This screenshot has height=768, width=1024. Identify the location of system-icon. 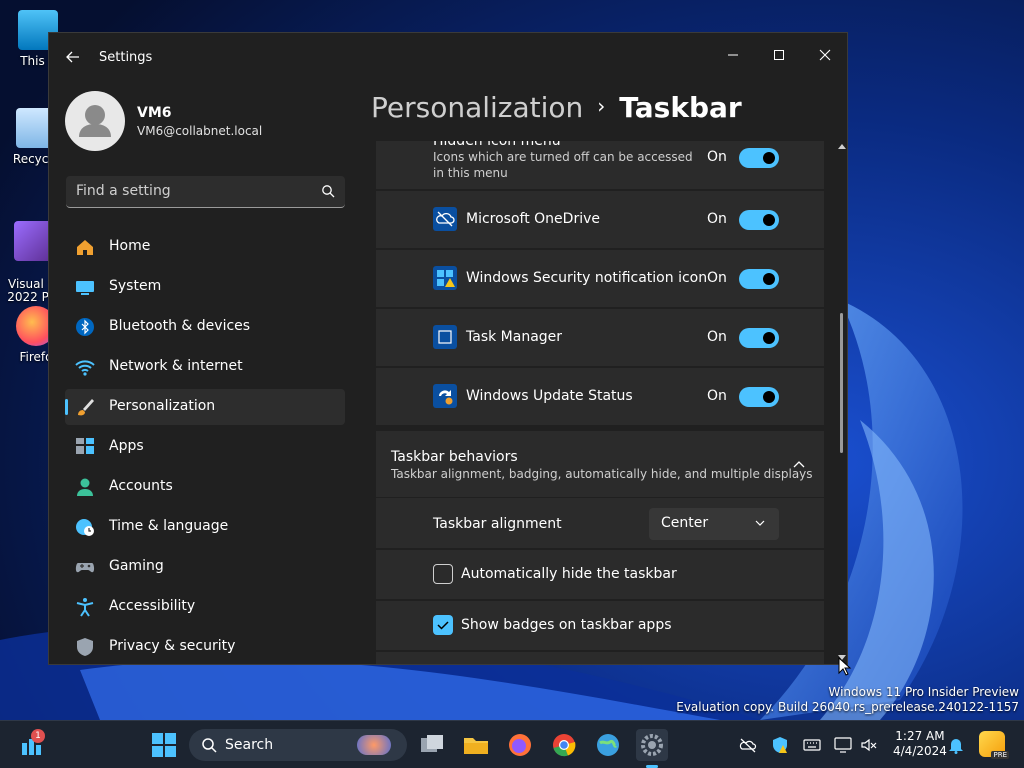
(85, 288).